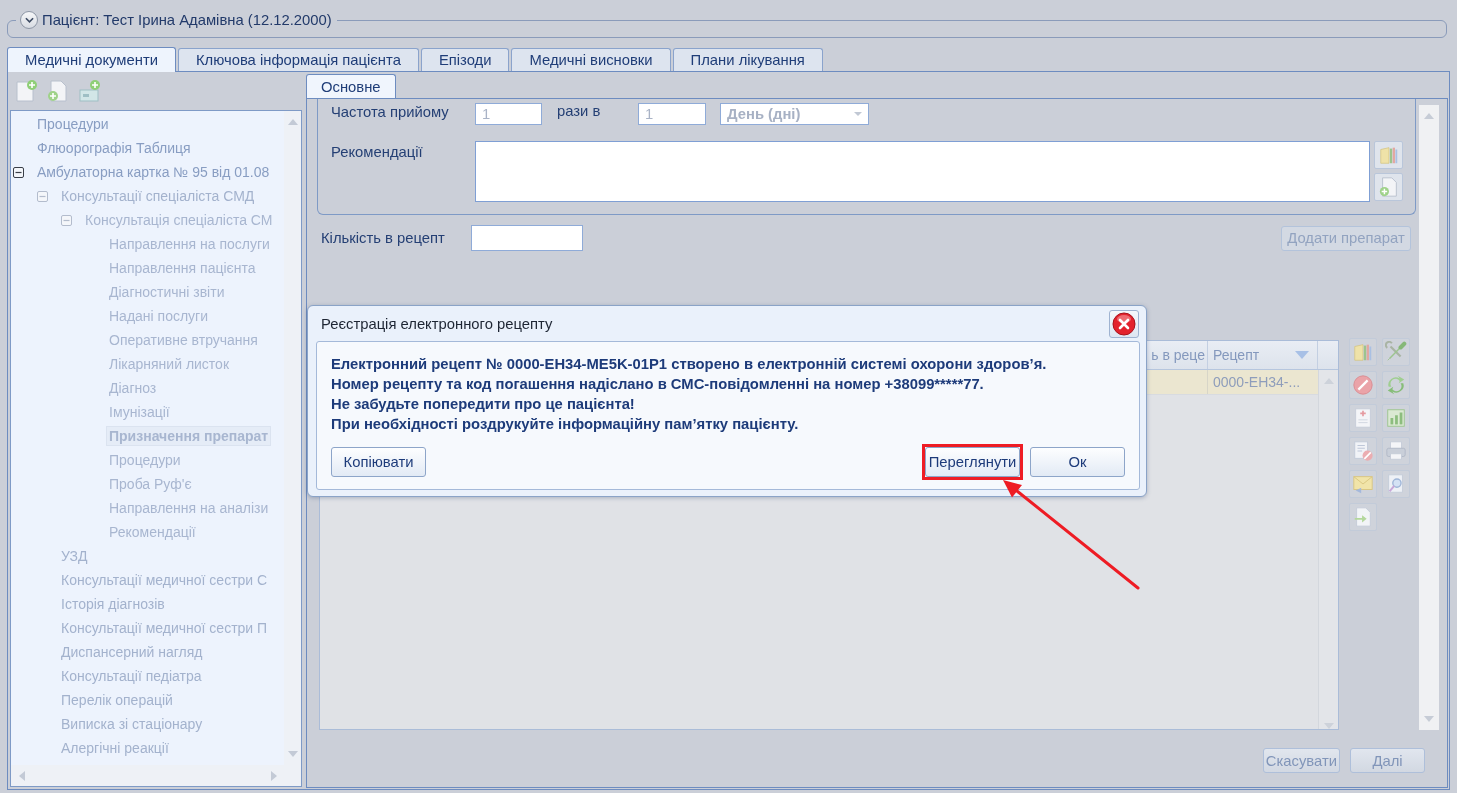  I want to click on tree-item: Оперативне втручання, so click(183, 340).